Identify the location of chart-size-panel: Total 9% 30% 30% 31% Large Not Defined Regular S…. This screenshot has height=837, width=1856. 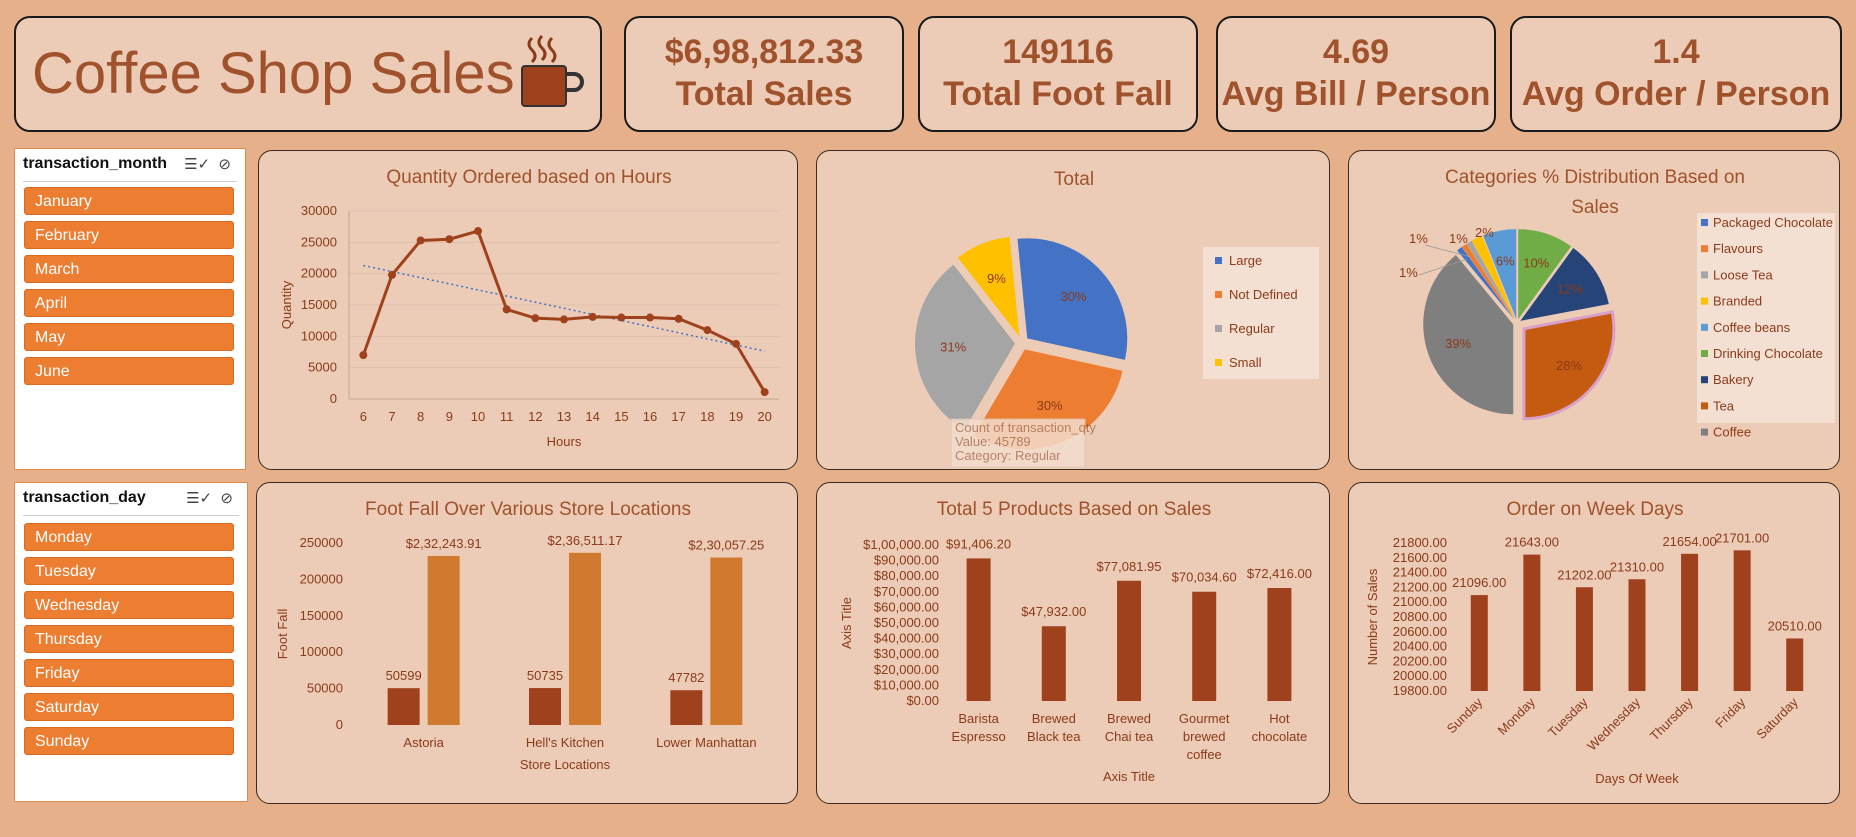
(1073, 310).